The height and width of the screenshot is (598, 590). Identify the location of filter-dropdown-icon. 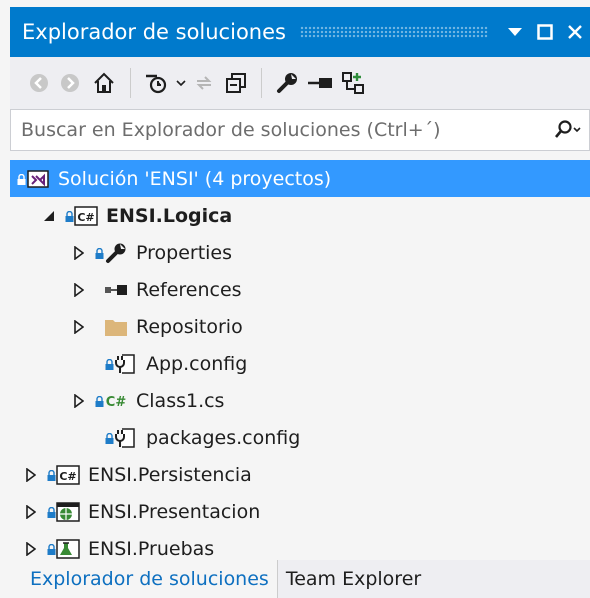
(181, 83).